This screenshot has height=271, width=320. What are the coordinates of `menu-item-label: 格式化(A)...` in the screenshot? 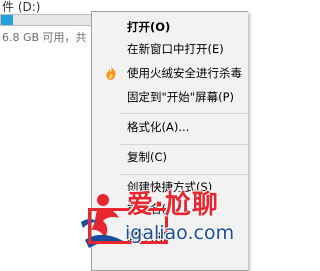 It's located at (158, 127).